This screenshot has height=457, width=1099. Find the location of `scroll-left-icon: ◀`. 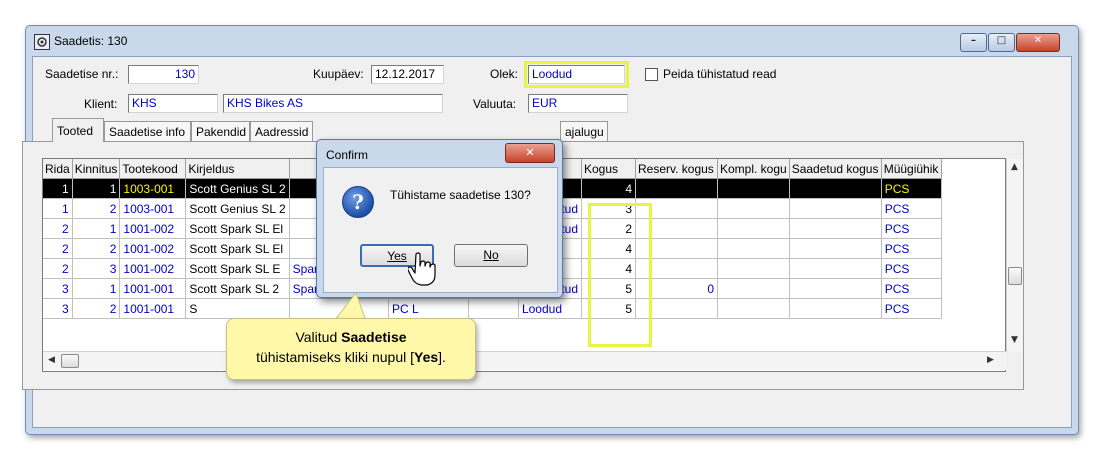

scroll-left-icon: ◀ is located at coordinates (51, 360).